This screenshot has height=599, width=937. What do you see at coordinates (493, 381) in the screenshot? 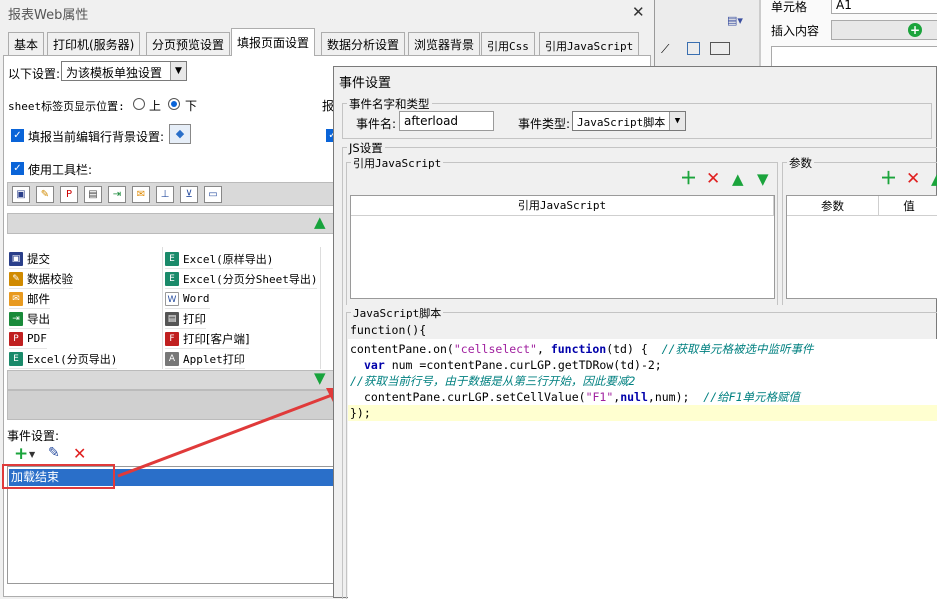
I see `code-line-3: //获取当前行号，由于数据是从第三行开始，因此要减2` at bounding box center [493, 381].